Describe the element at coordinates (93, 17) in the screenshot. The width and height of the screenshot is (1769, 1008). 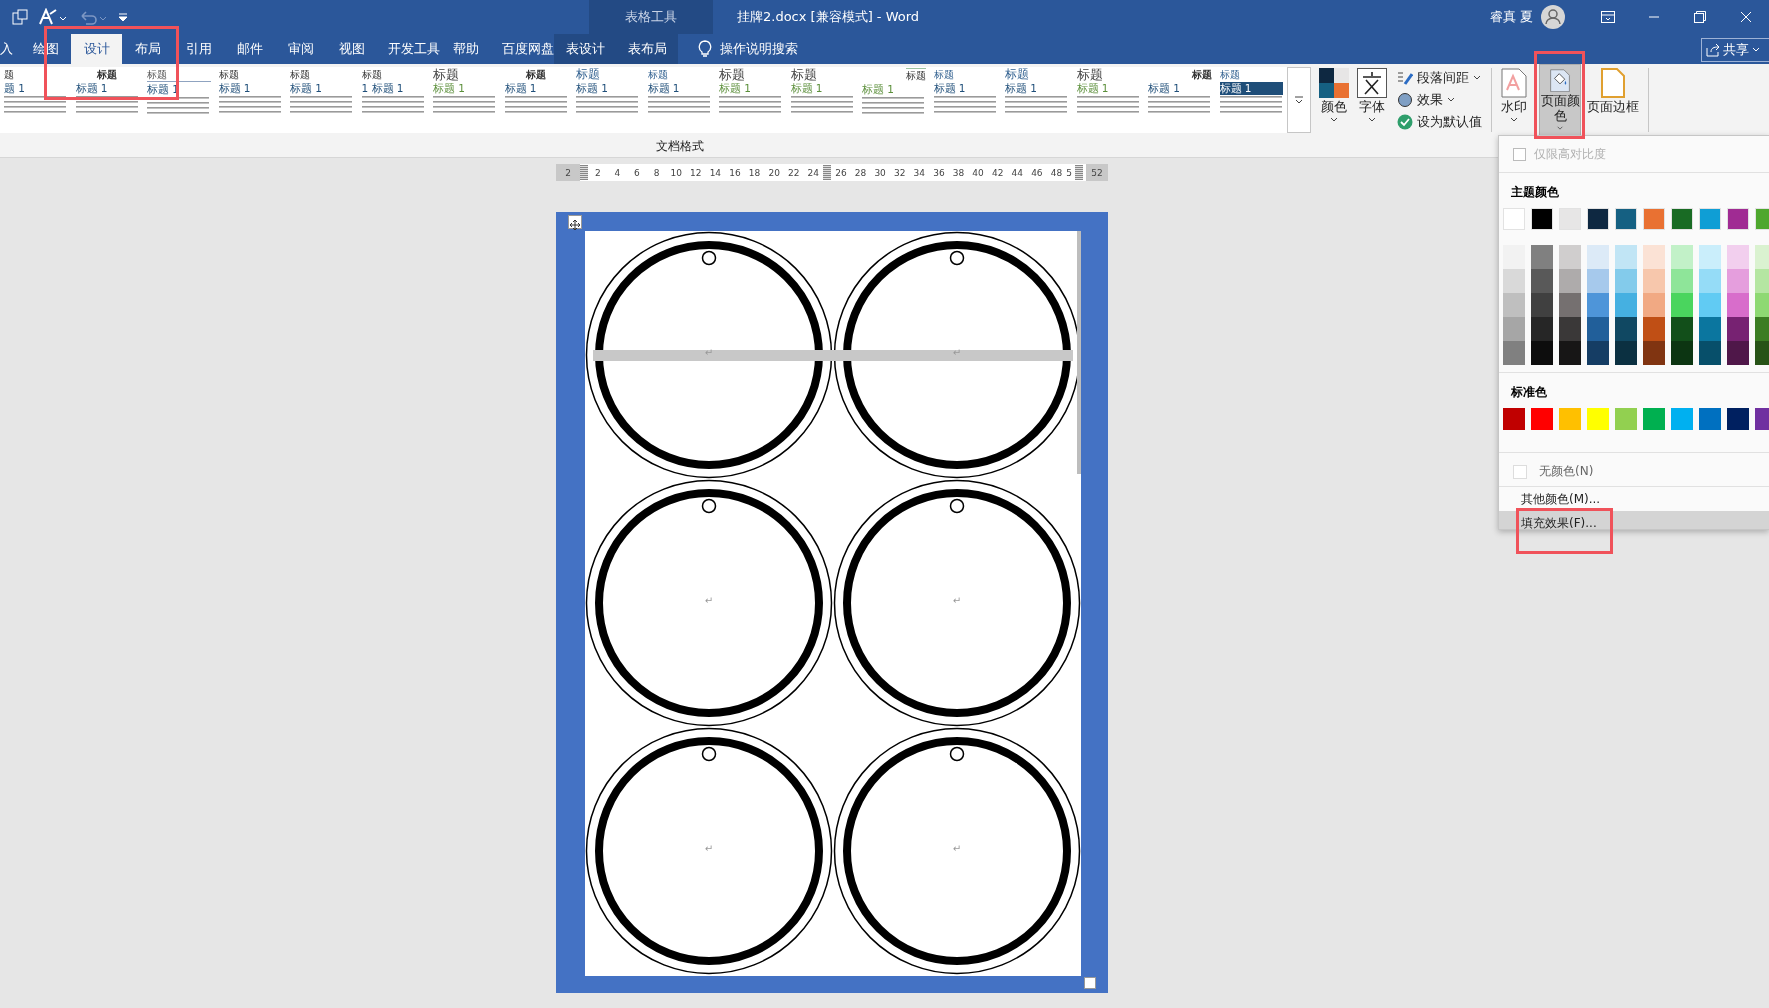
I see `undo-icon` at that location.